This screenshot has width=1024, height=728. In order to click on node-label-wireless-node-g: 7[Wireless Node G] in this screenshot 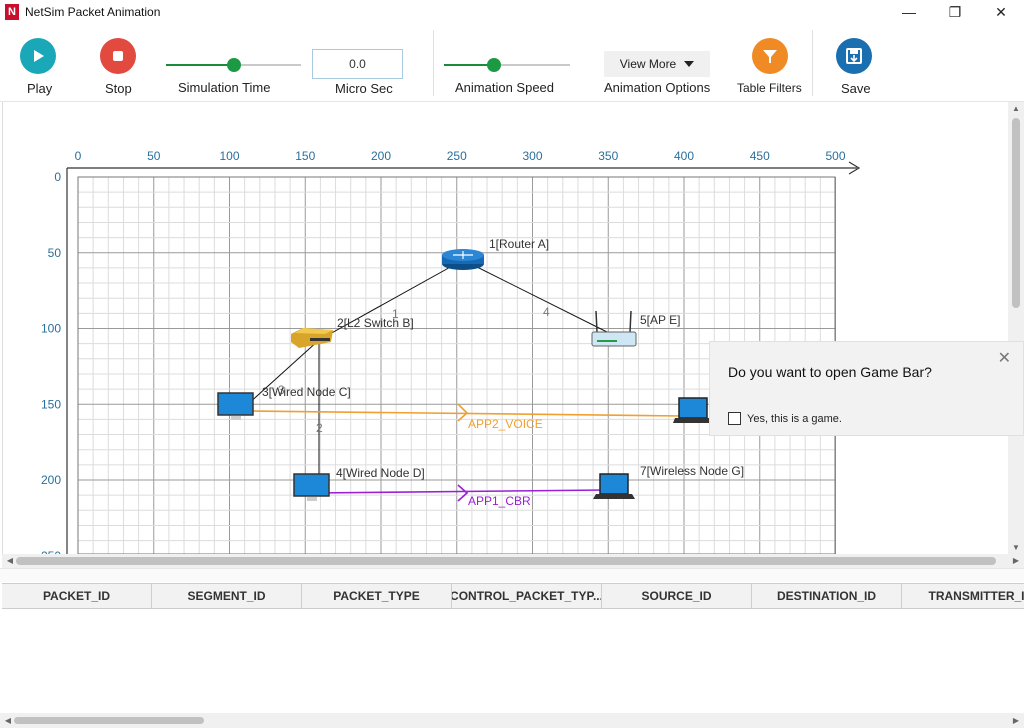, I will do `click(692, 471)`.